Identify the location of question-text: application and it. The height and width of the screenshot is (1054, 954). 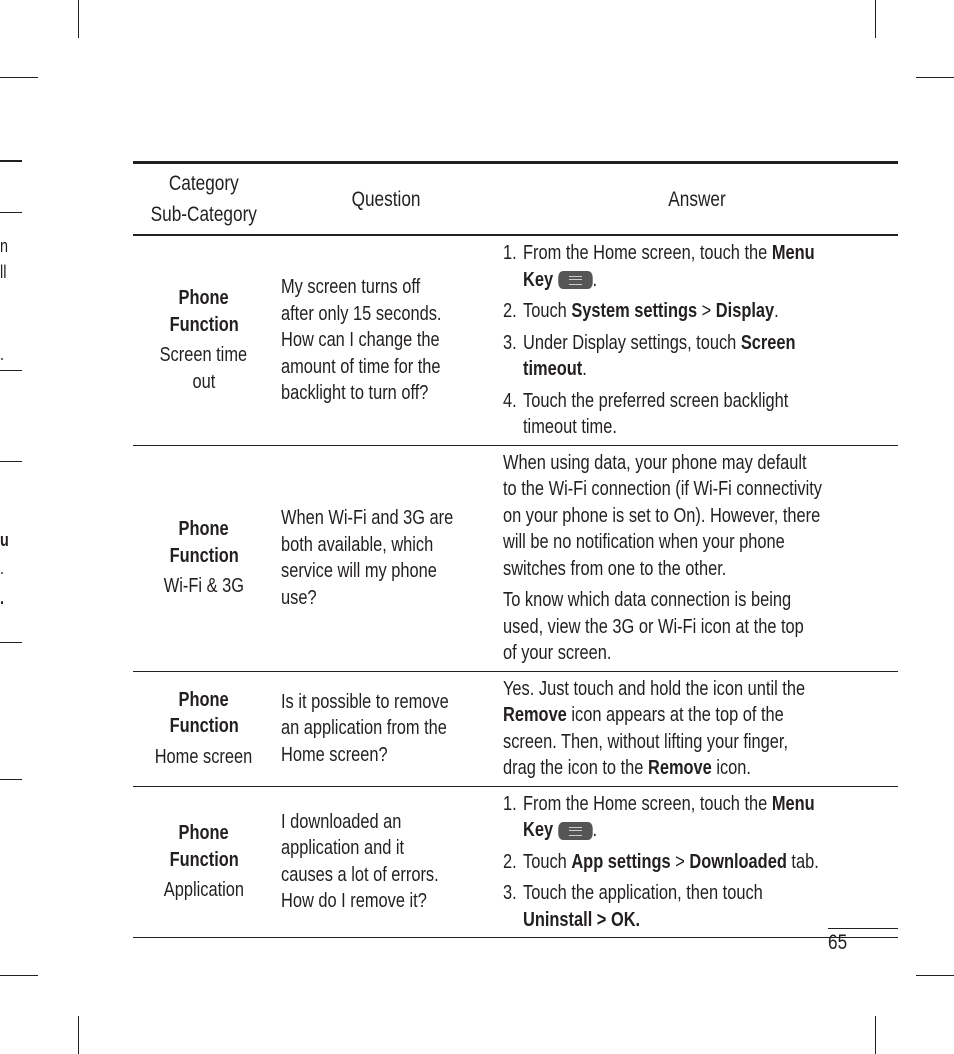
(342, 848).